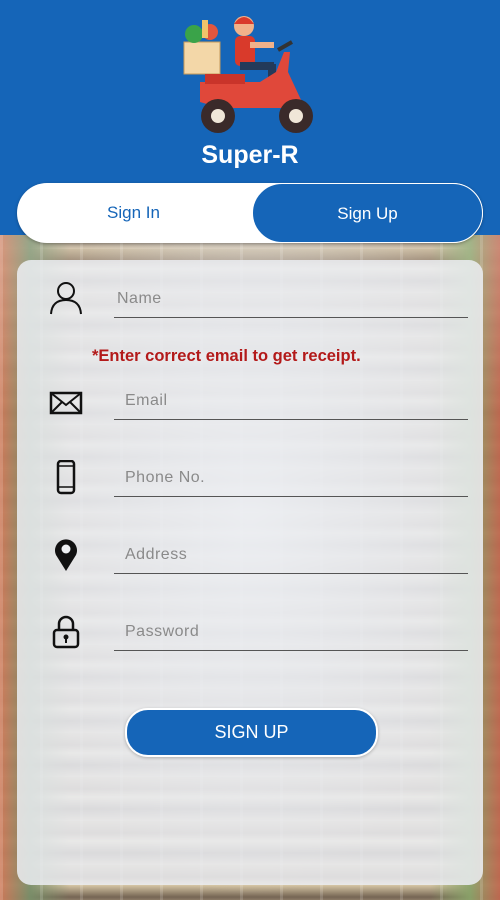 This screenshot has height=900, width=500. Describe the element at coordinates (291, 496) in the screenshot. I see `phone-underline` at that location.